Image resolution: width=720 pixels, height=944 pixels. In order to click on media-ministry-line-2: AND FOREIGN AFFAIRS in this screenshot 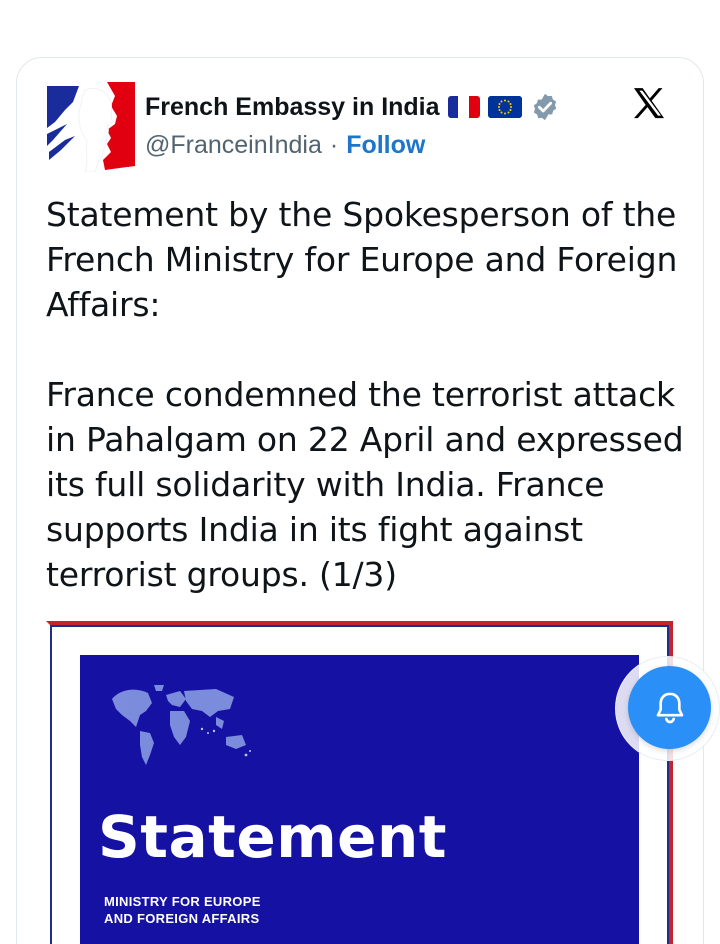, I will do `click(182, 918)`.